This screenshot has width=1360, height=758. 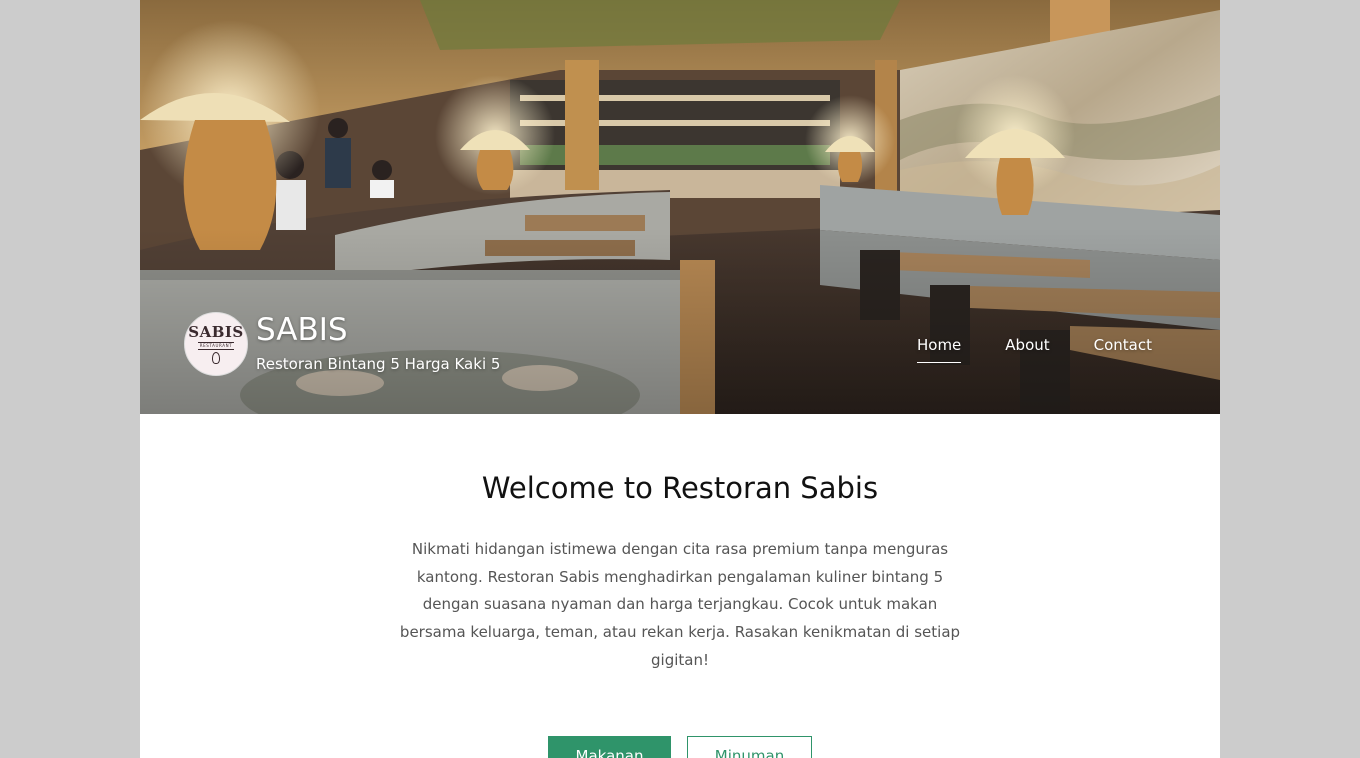 I want to click on welcome-heading: Welcome to Restoran Sabis, so click(x=680, y=488).